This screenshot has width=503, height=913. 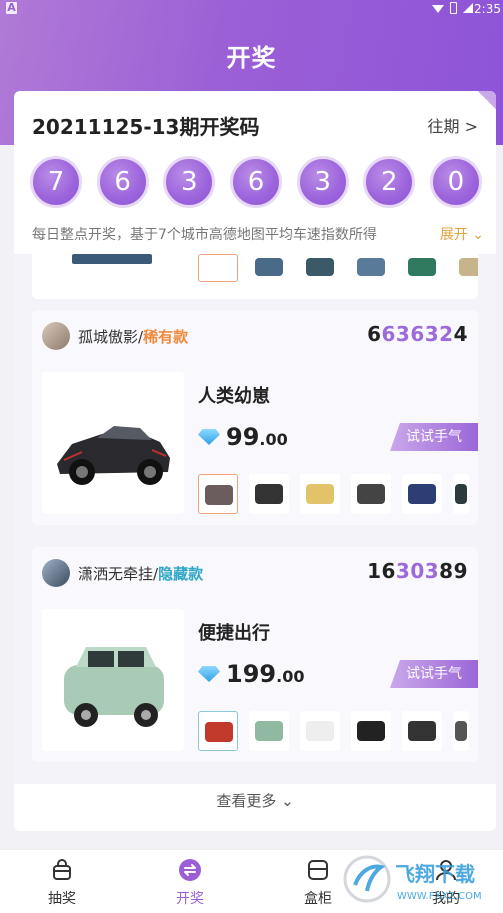 I want to click on period-row: 20211125-13期开奖码 往期 >, so click(x=255, y=125).